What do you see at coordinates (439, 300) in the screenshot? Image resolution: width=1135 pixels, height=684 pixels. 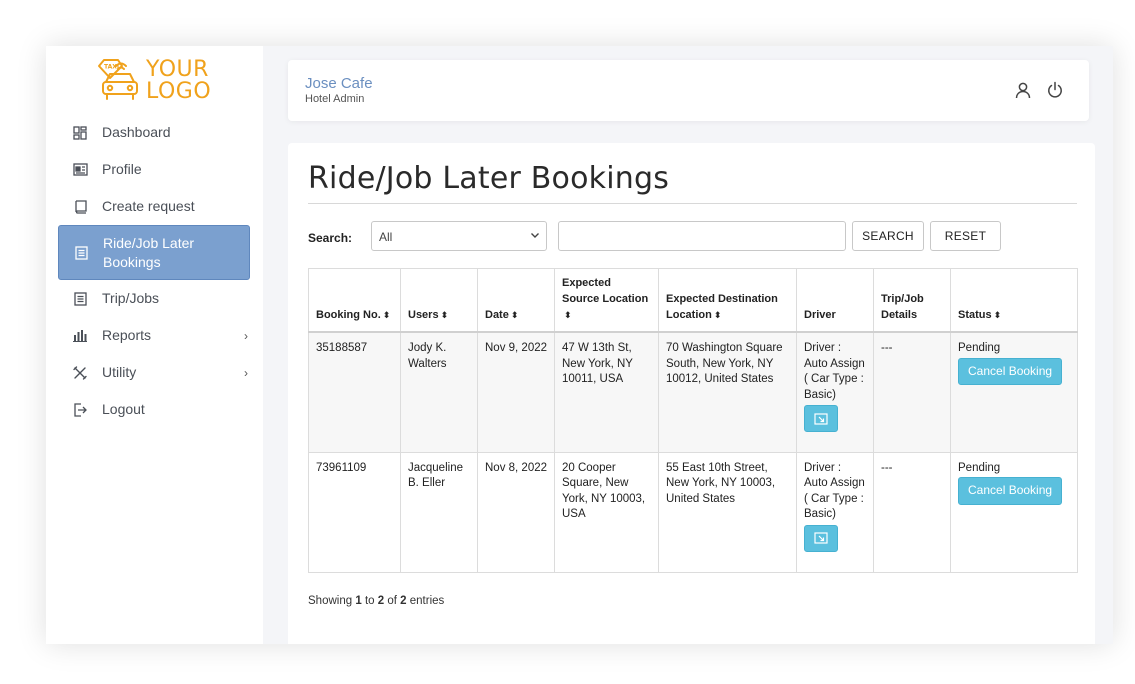 I see `column-header-users: Users ⬍` at bounding box center [439, 300].